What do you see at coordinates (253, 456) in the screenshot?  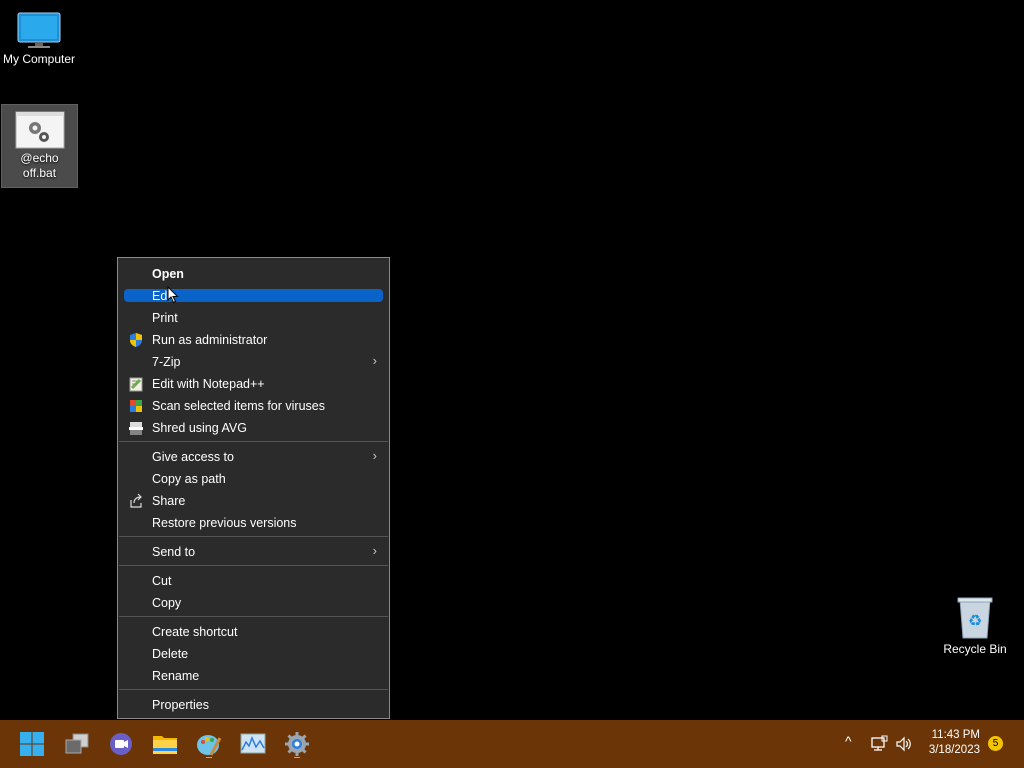 I see `menu-item-give-access-to: Give access to ›` at bounding box center [253, 456].